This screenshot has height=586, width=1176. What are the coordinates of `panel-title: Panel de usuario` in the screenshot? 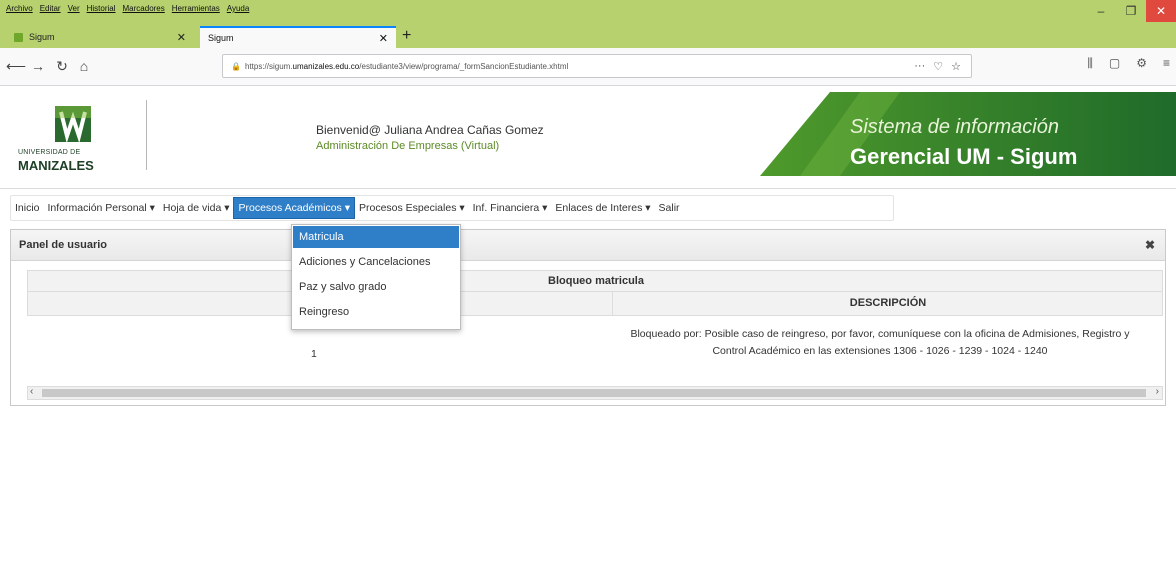 It's located at (63, 245).